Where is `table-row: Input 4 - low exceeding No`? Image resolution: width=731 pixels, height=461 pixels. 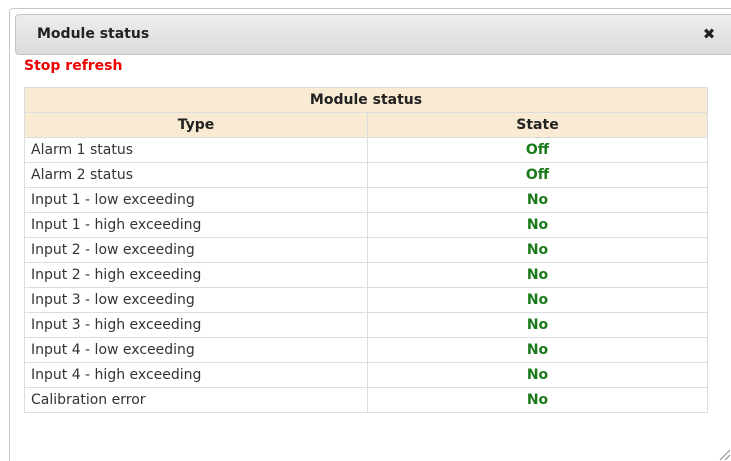
table-row: Input 4 - low exceeding No is located at coordinates (366, 350).